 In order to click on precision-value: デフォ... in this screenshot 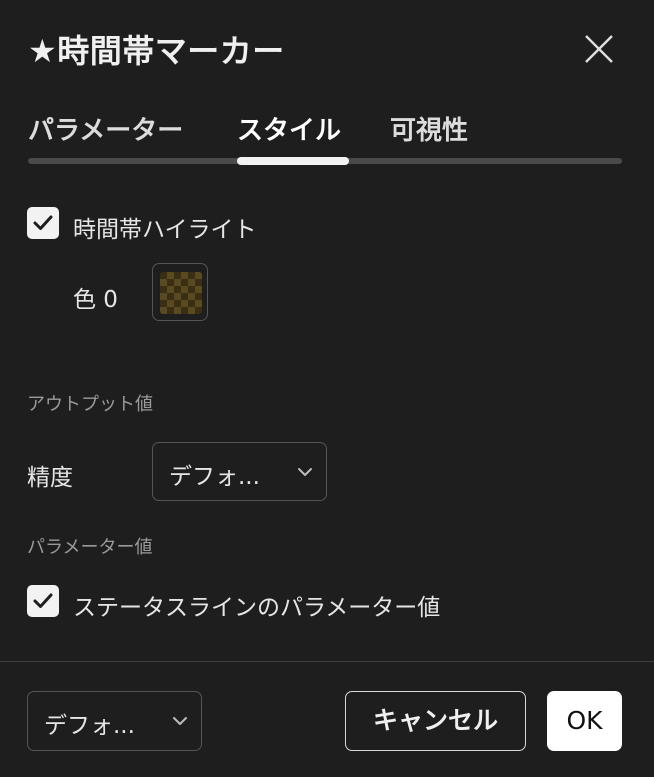, I will do `click(214, 477)`.